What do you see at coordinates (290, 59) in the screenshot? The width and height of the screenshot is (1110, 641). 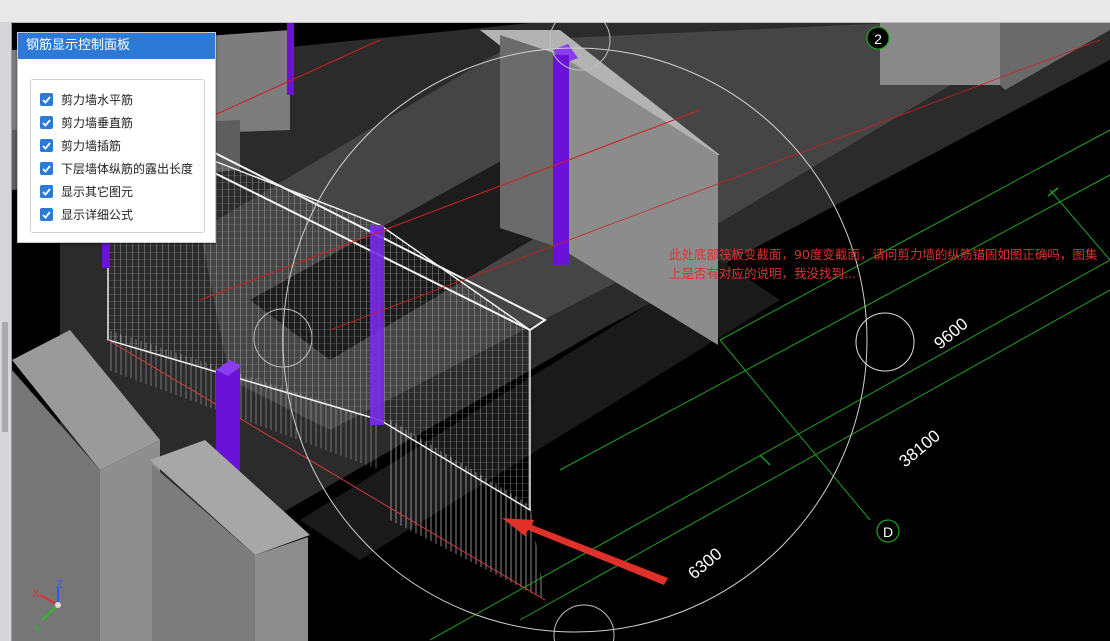 I see `column-a` at bounding box center [290, 59].